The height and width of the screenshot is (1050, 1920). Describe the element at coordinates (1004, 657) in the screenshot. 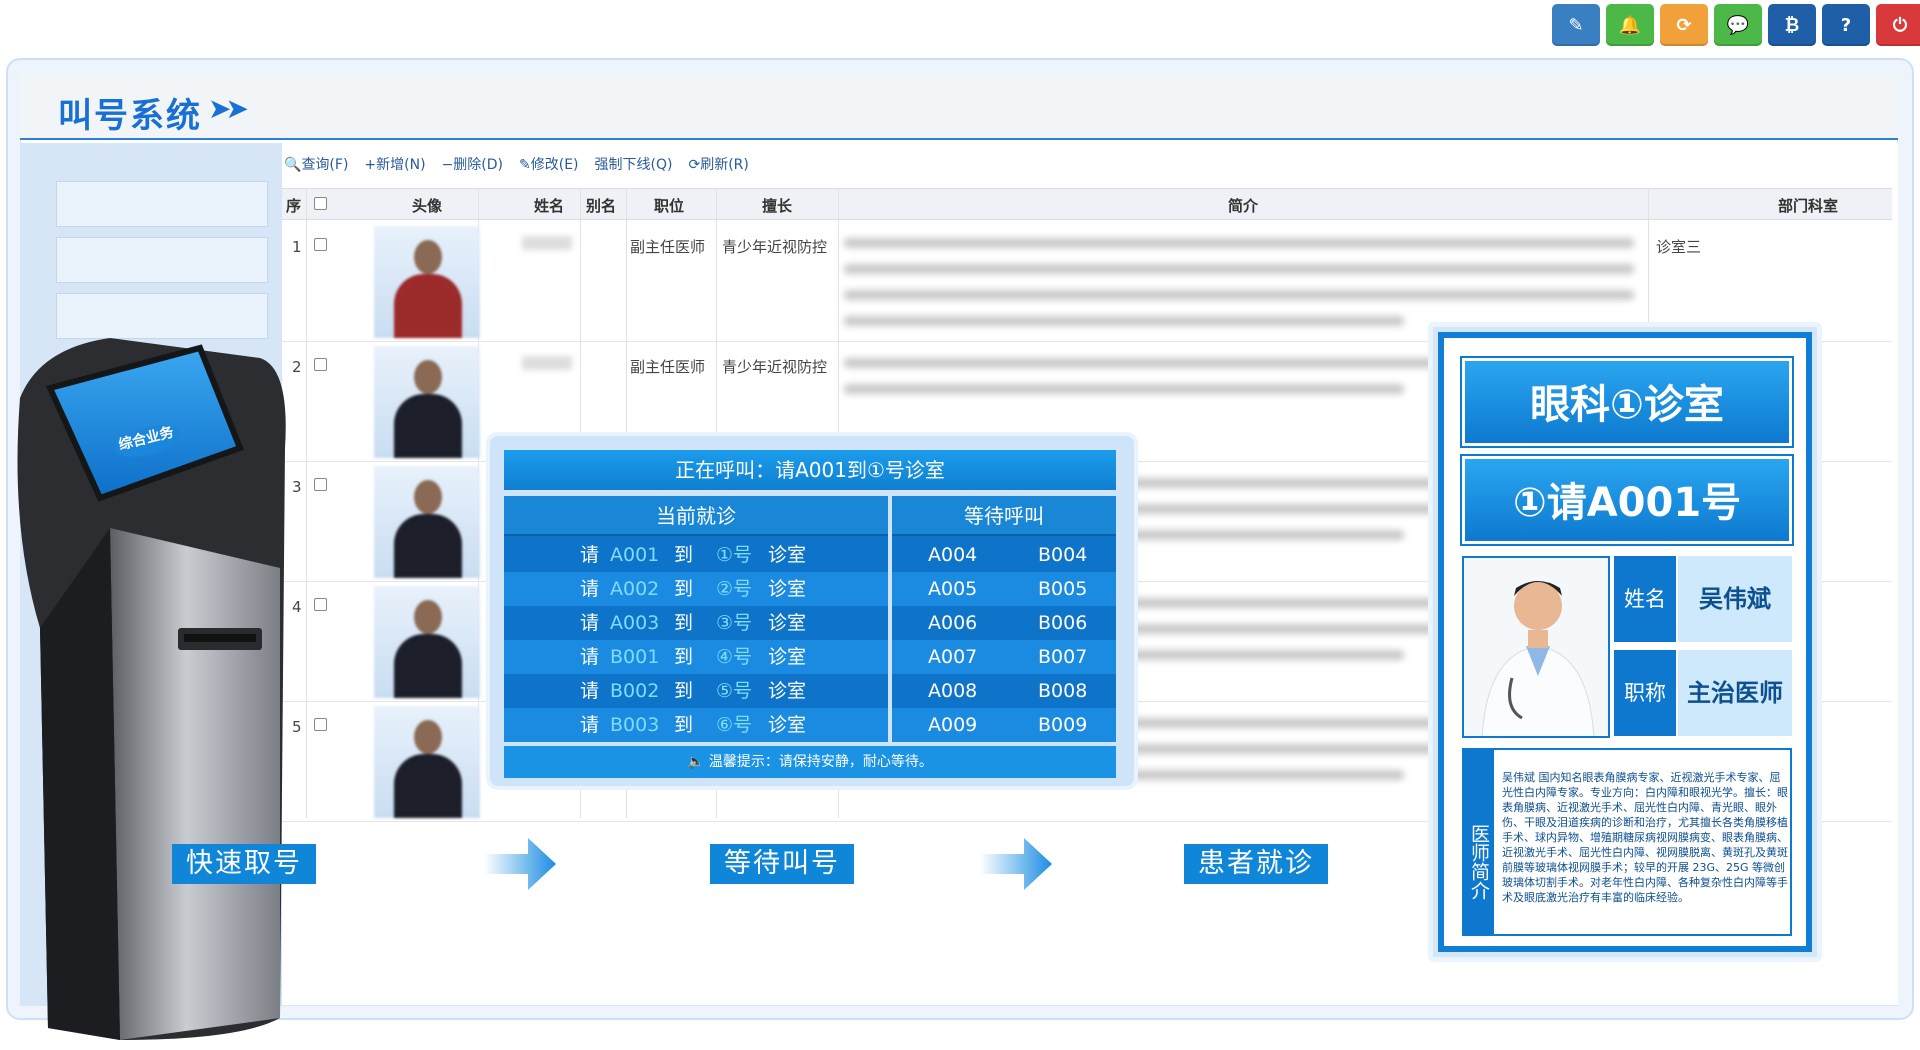

I see `waiting-row: A007 B007` at that location.